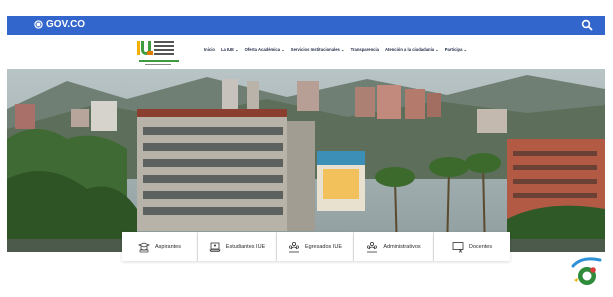 The width and height of the screenshot is (613, 297). What do you see at coordinates (587, 25) in the screenshot?
I see `search-icon` at bounding box center [587, 25].